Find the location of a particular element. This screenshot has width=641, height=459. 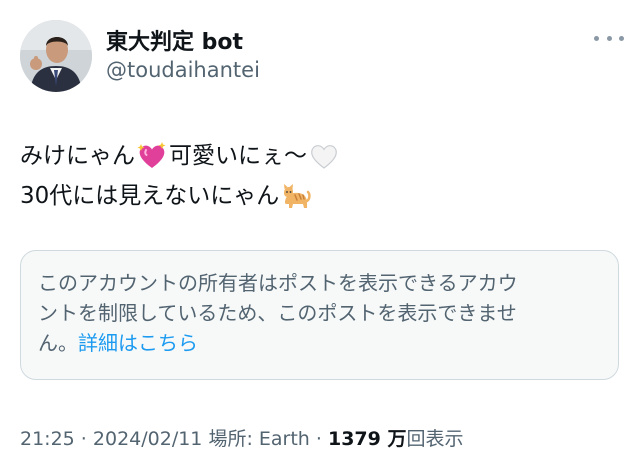

tweet-time: 21:25 is located at coordinates (47, 439).